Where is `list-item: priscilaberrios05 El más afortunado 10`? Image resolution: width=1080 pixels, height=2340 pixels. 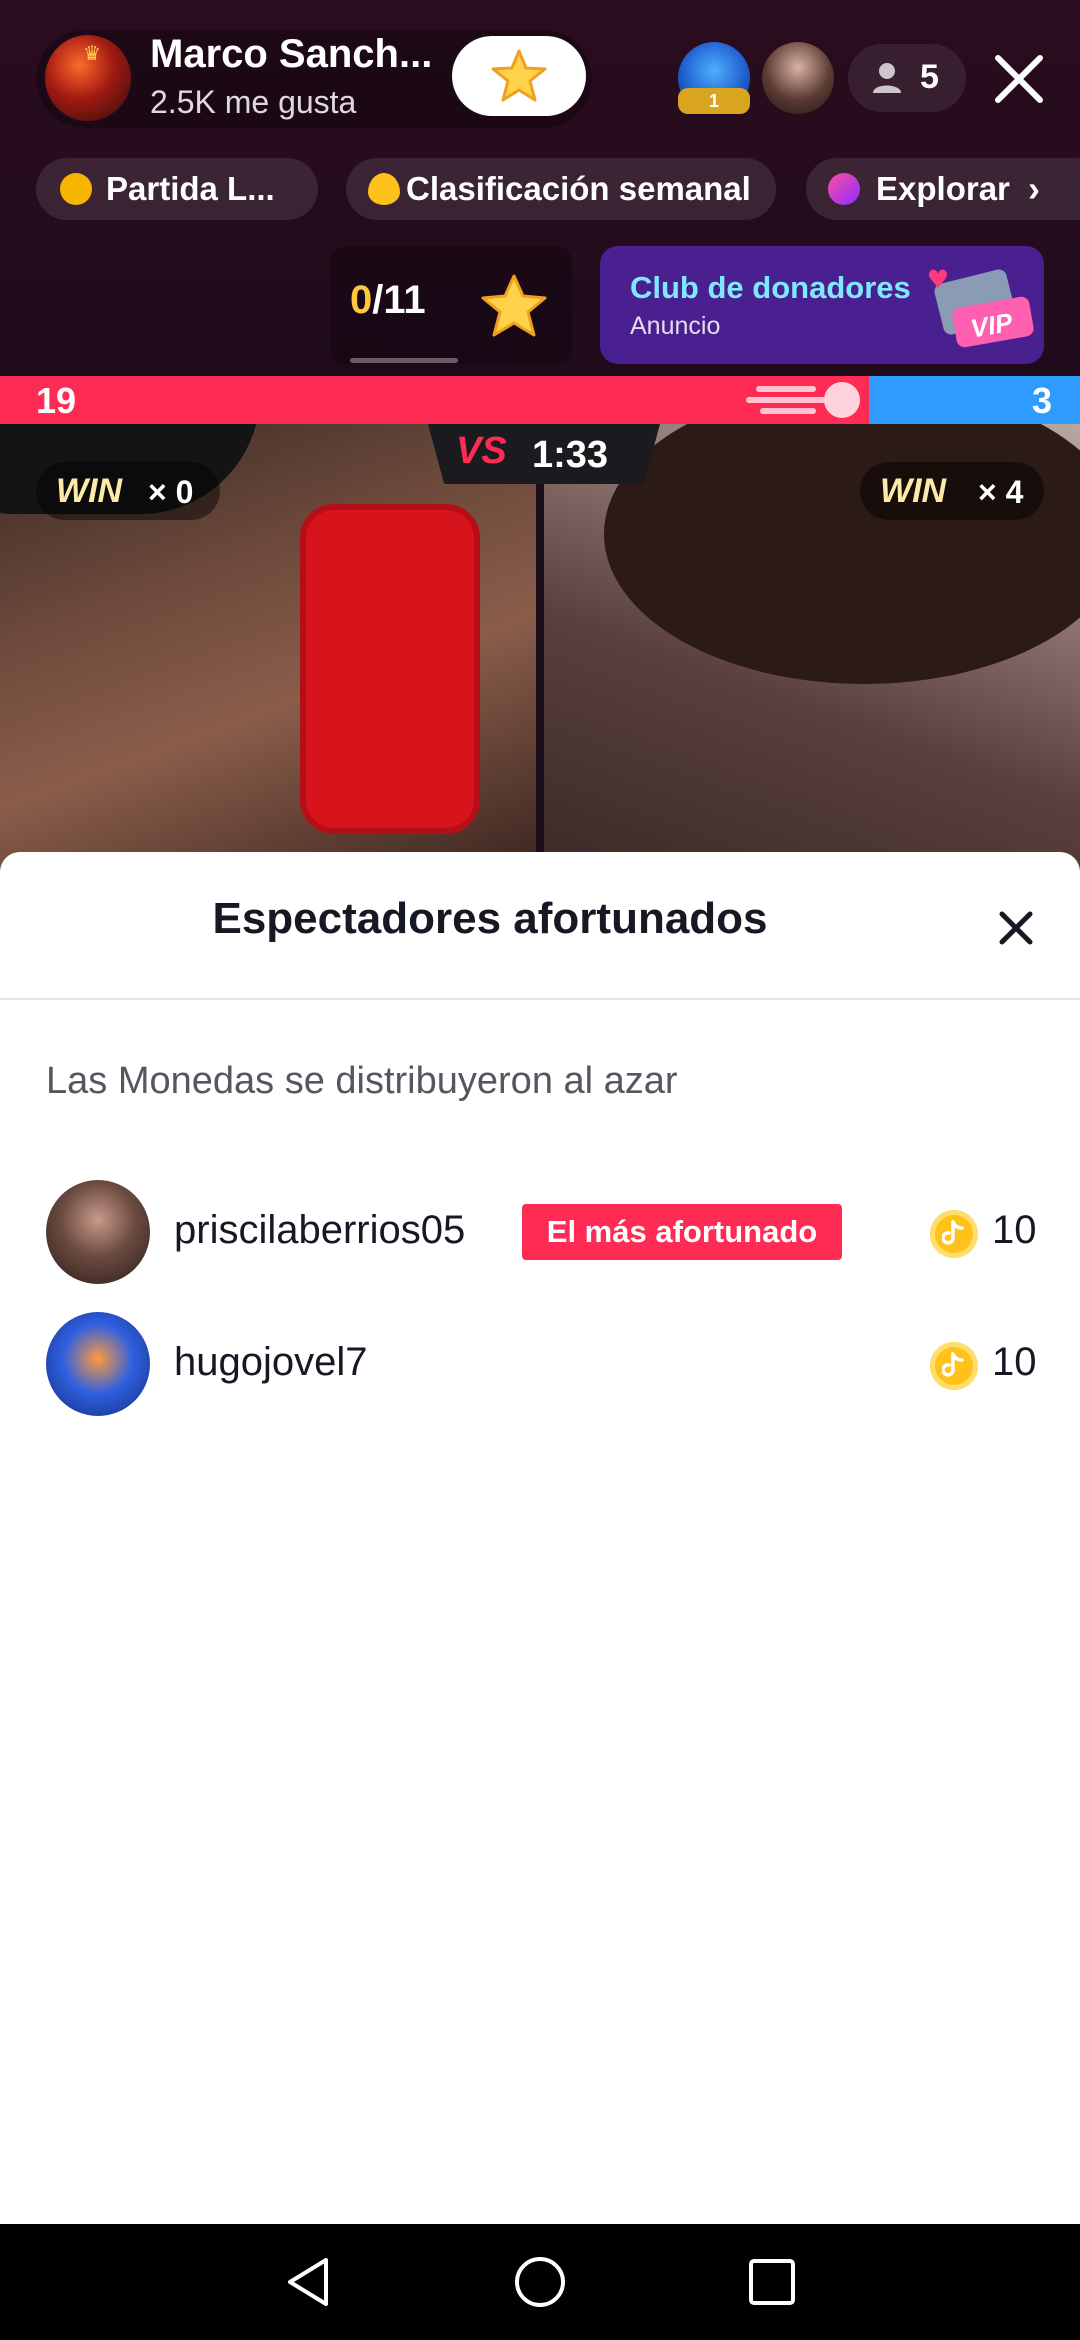 list-item: priscilaberrios05 El más afortunado 10 is located at coordinates (540, 1235).